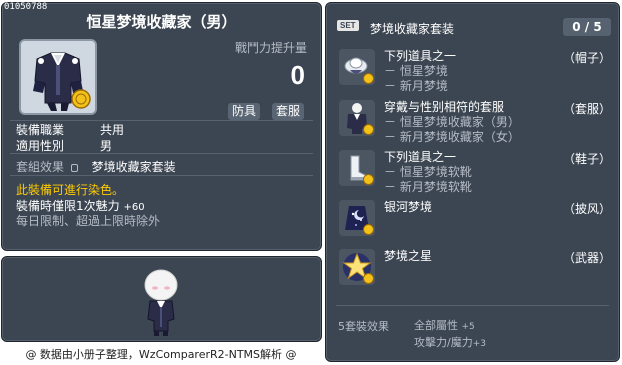 Image resolution: width=622 pixels, height=365 pixels. What do you see at coordinates (357, 218) in the screenshot?
I see `cape-icon` at bounding box center [357, 218].